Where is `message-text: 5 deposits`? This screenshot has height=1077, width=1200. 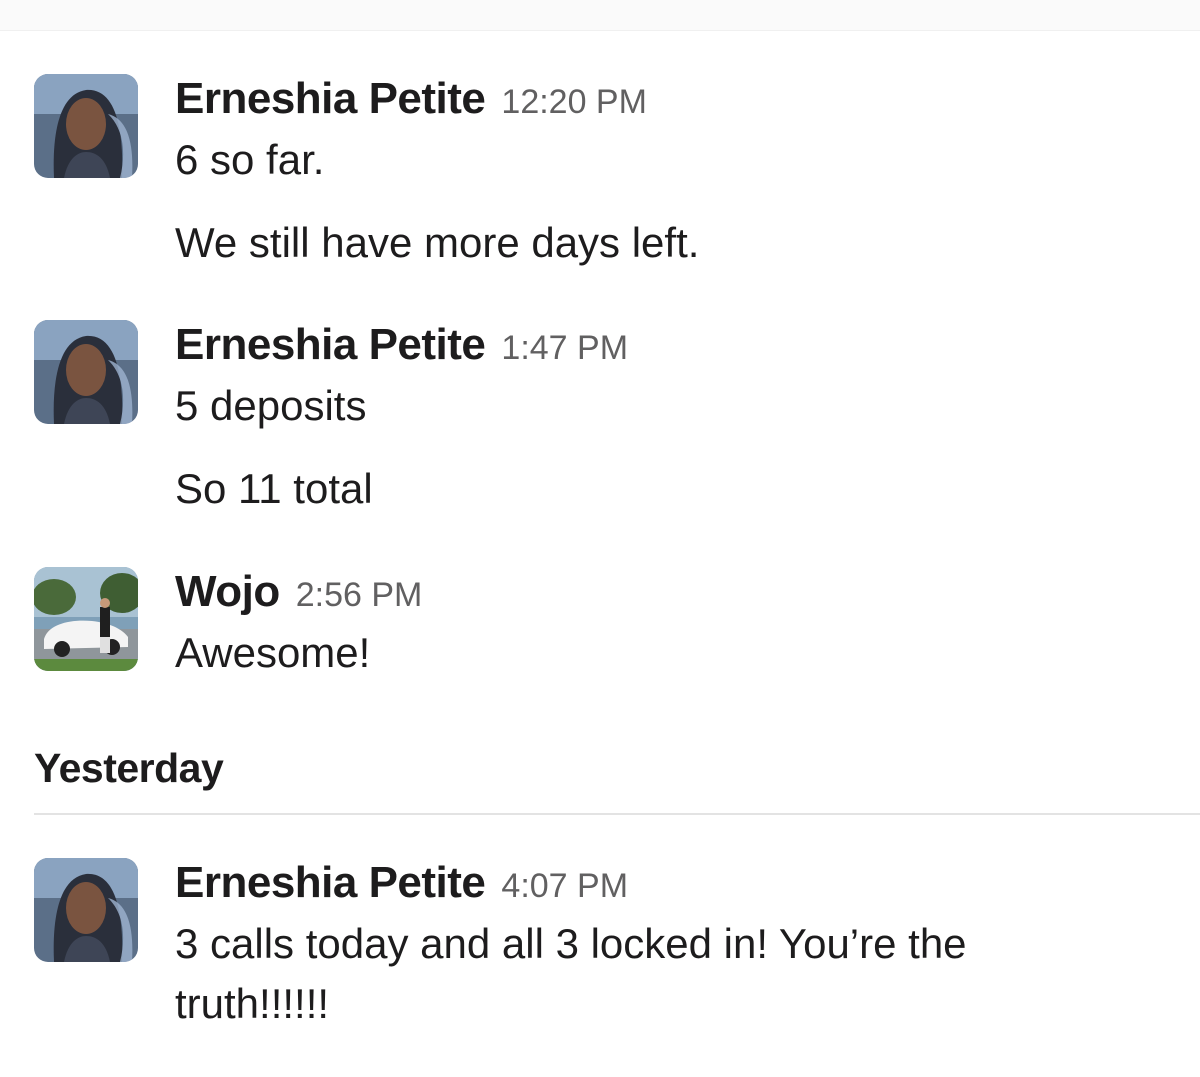 message-text: 5 deposits is located at coordinates (271, 405).